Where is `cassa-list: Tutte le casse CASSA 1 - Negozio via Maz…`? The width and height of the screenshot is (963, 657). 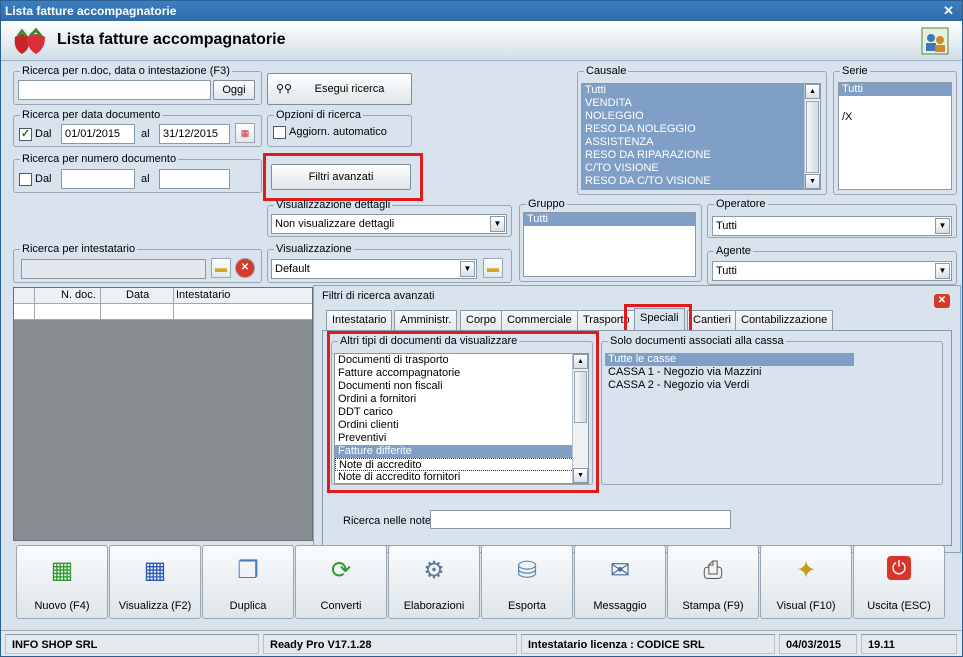 cassa-list: Tutte le casse CASSA 1 - Negozio via Maz… is located at coordinates (729, 418).